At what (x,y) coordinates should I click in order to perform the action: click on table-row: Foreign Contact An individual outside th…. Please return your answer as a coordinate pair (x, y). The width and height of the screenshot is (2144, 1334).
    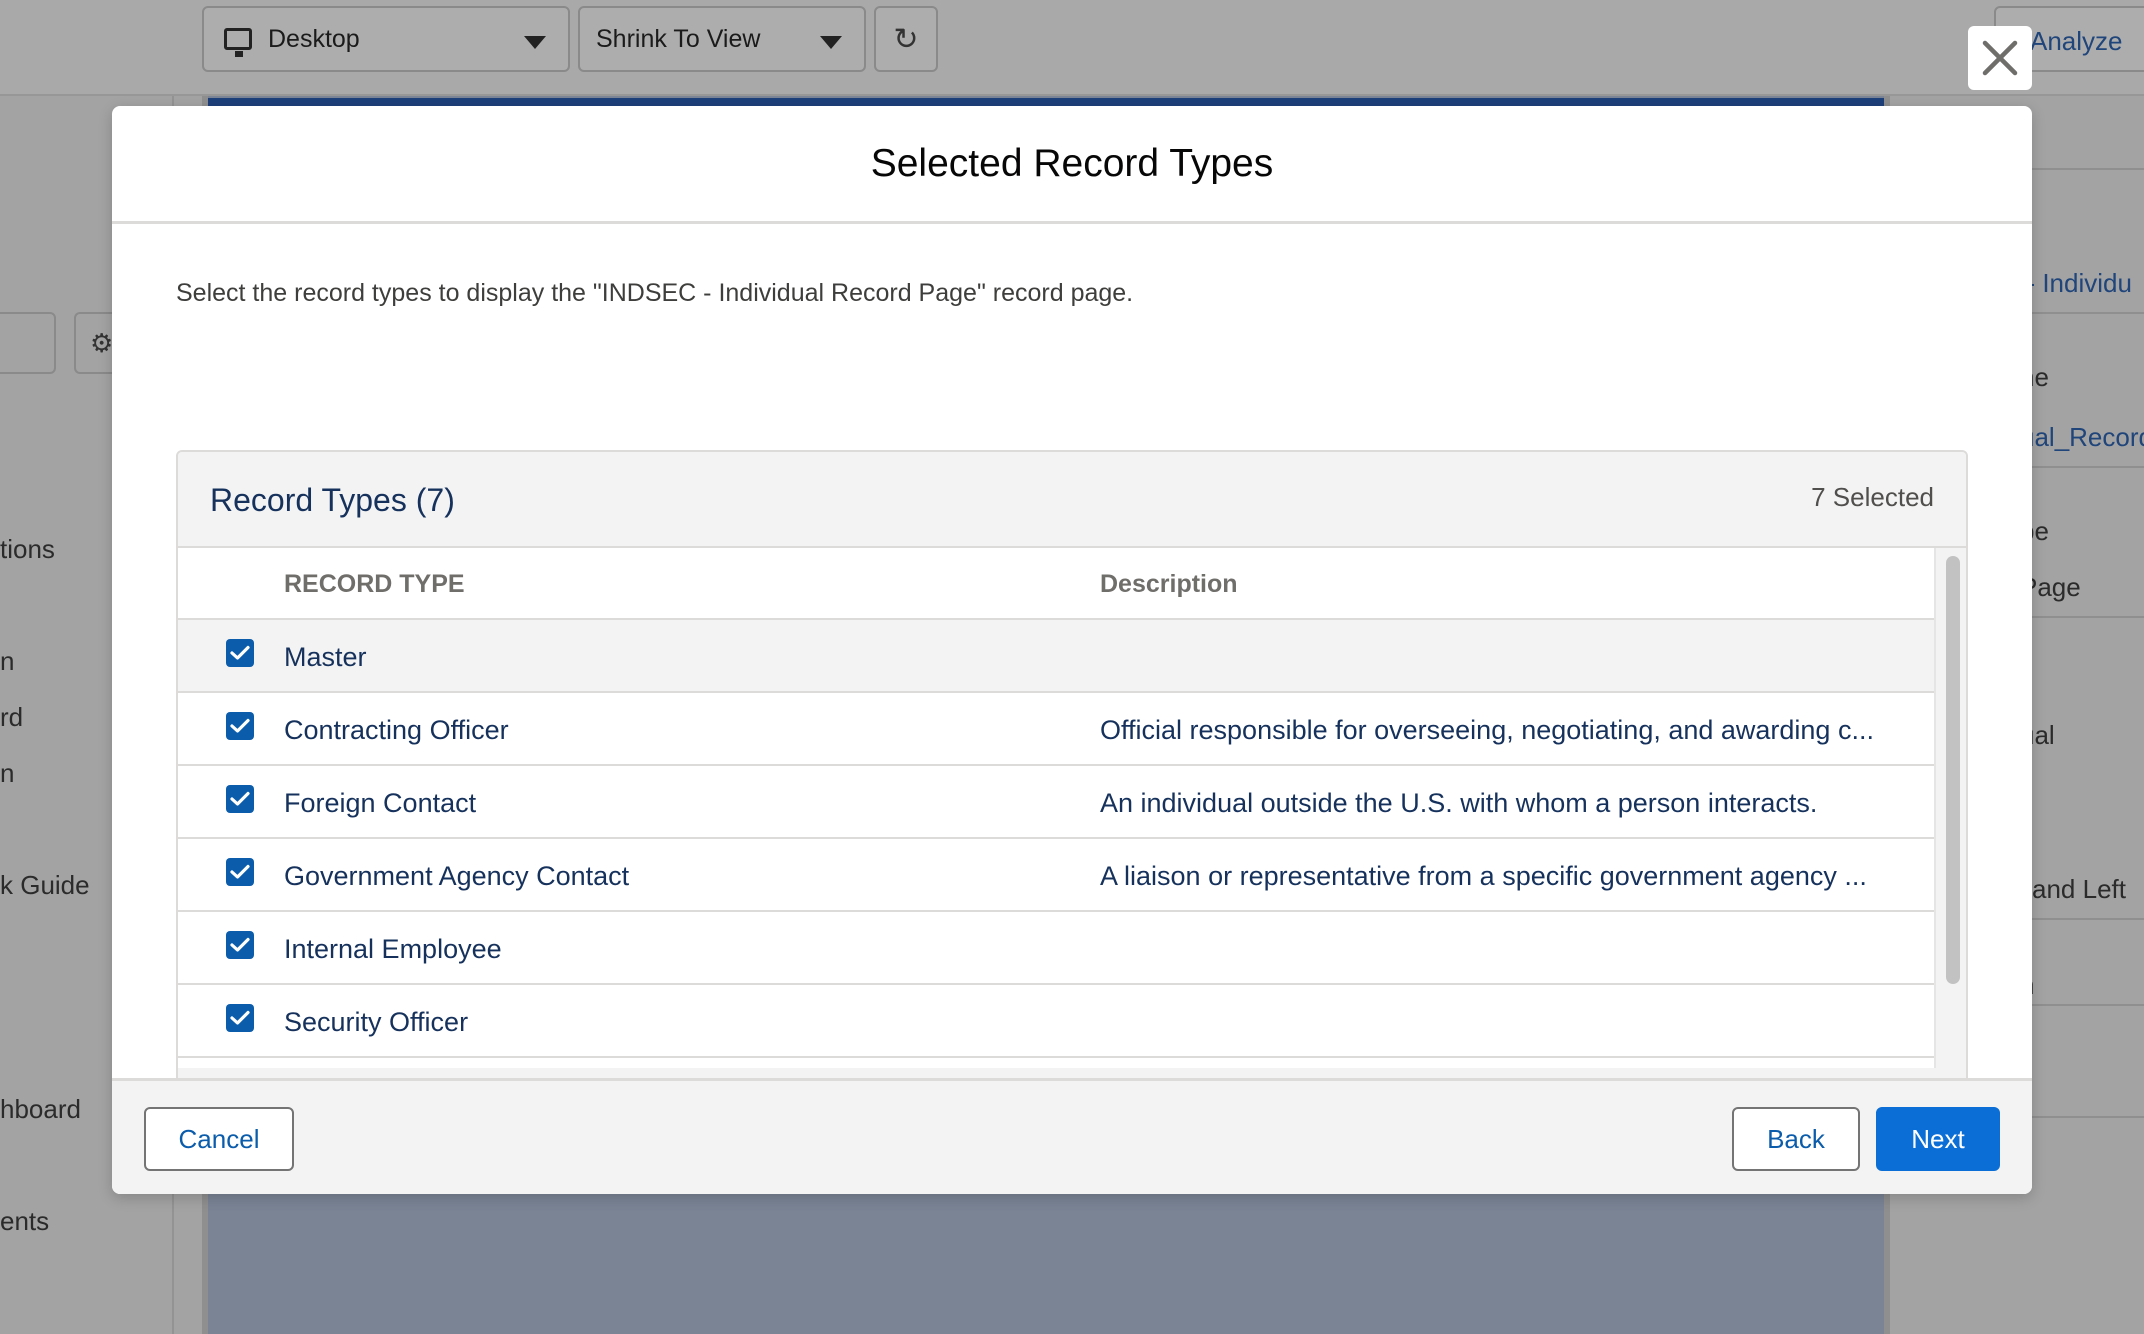
    Looking at the image, I should click on (1056, 802).